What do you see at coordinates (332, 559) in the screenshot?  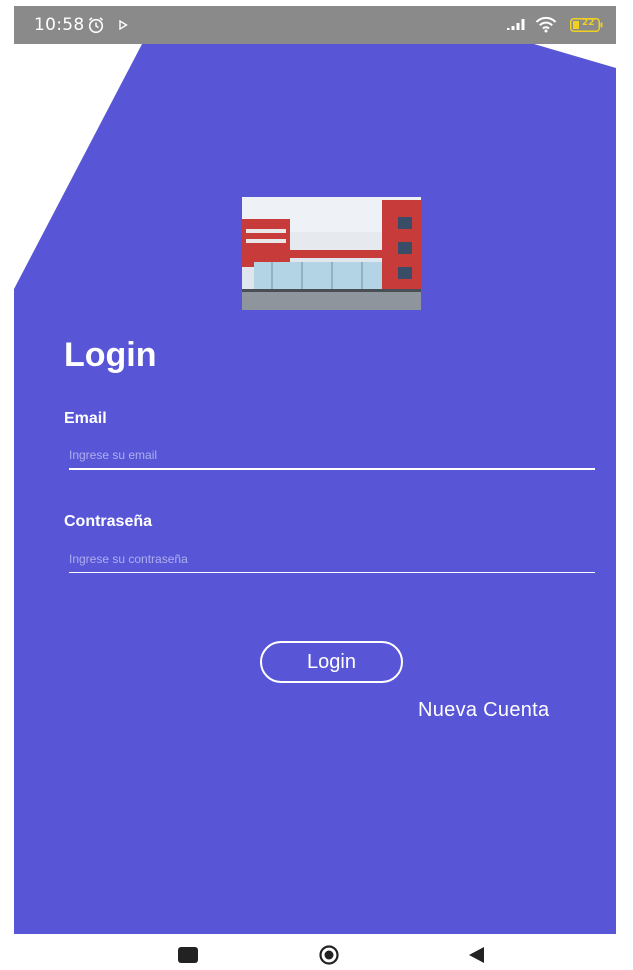 I see `password-input` at bounding box center [332, 559].